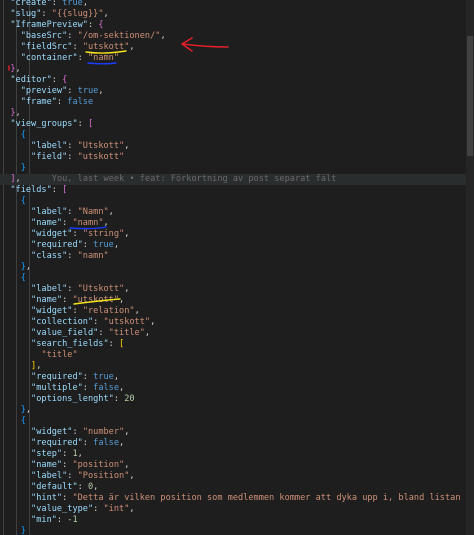  Describe the element at coordinates (237, 432) in the screenshot. I see `code-line: "widget": "number",` at that location.